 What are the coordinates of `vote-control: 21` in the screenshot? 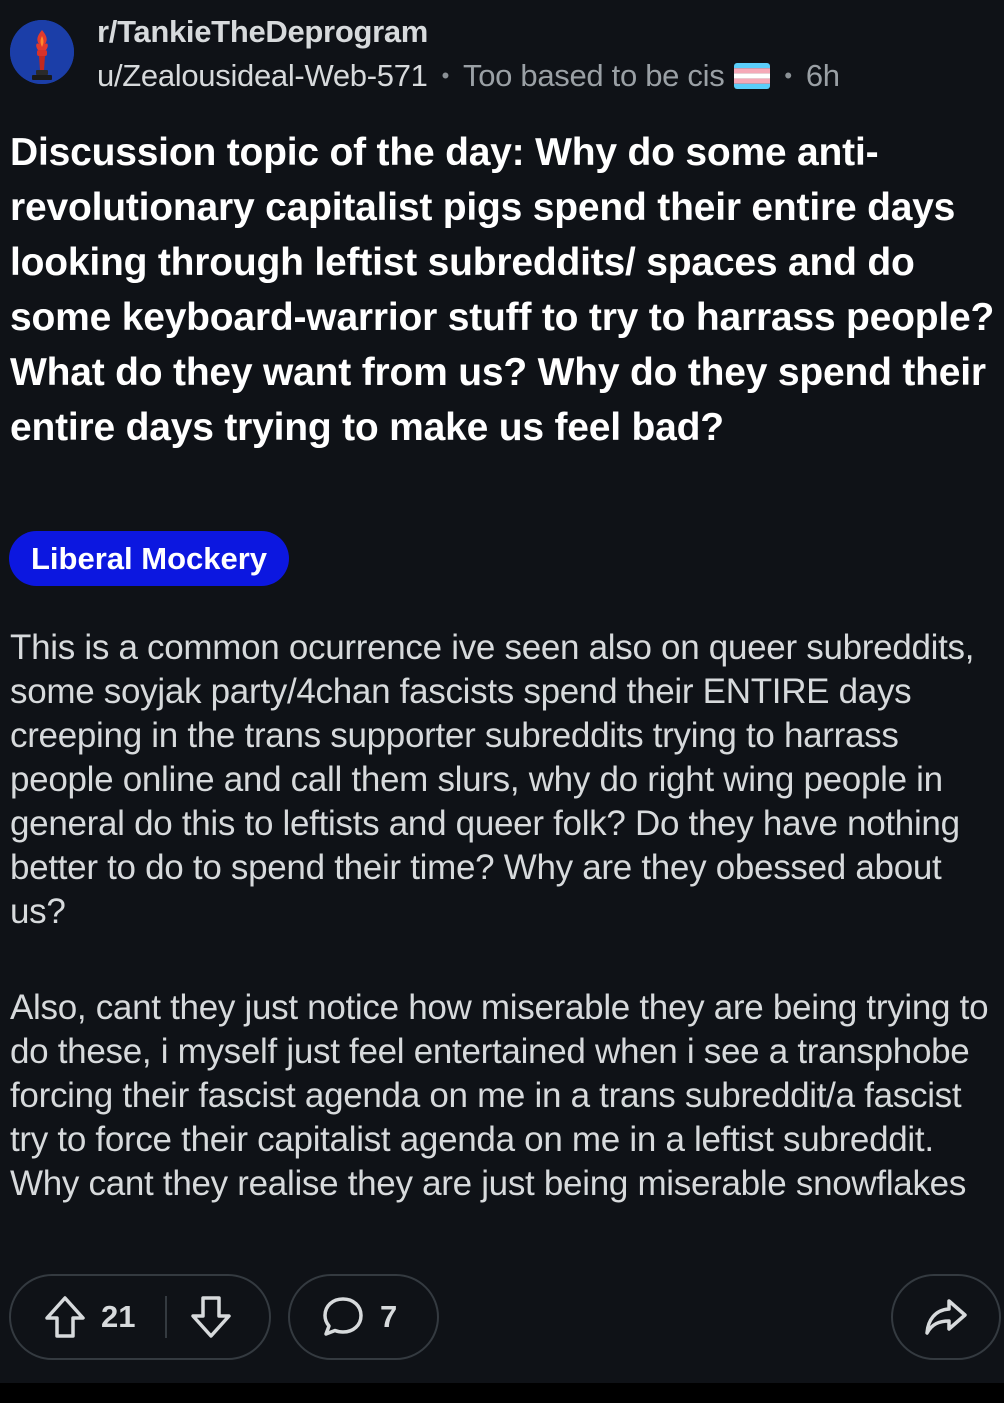 It's located at (140, 1317).